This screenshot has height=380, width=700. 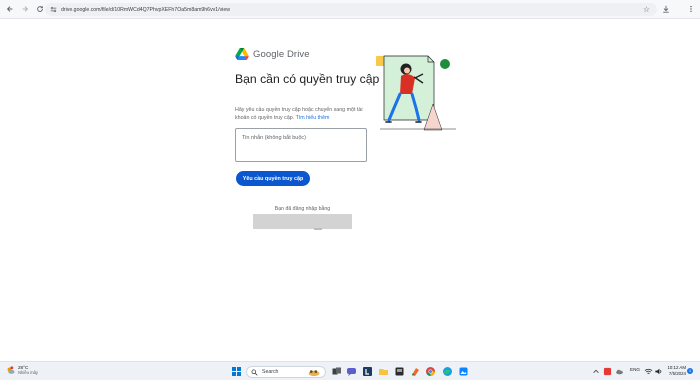 I want to click on learn-more-link: Tìm hiểu thêm, so click(x=313, y=118).